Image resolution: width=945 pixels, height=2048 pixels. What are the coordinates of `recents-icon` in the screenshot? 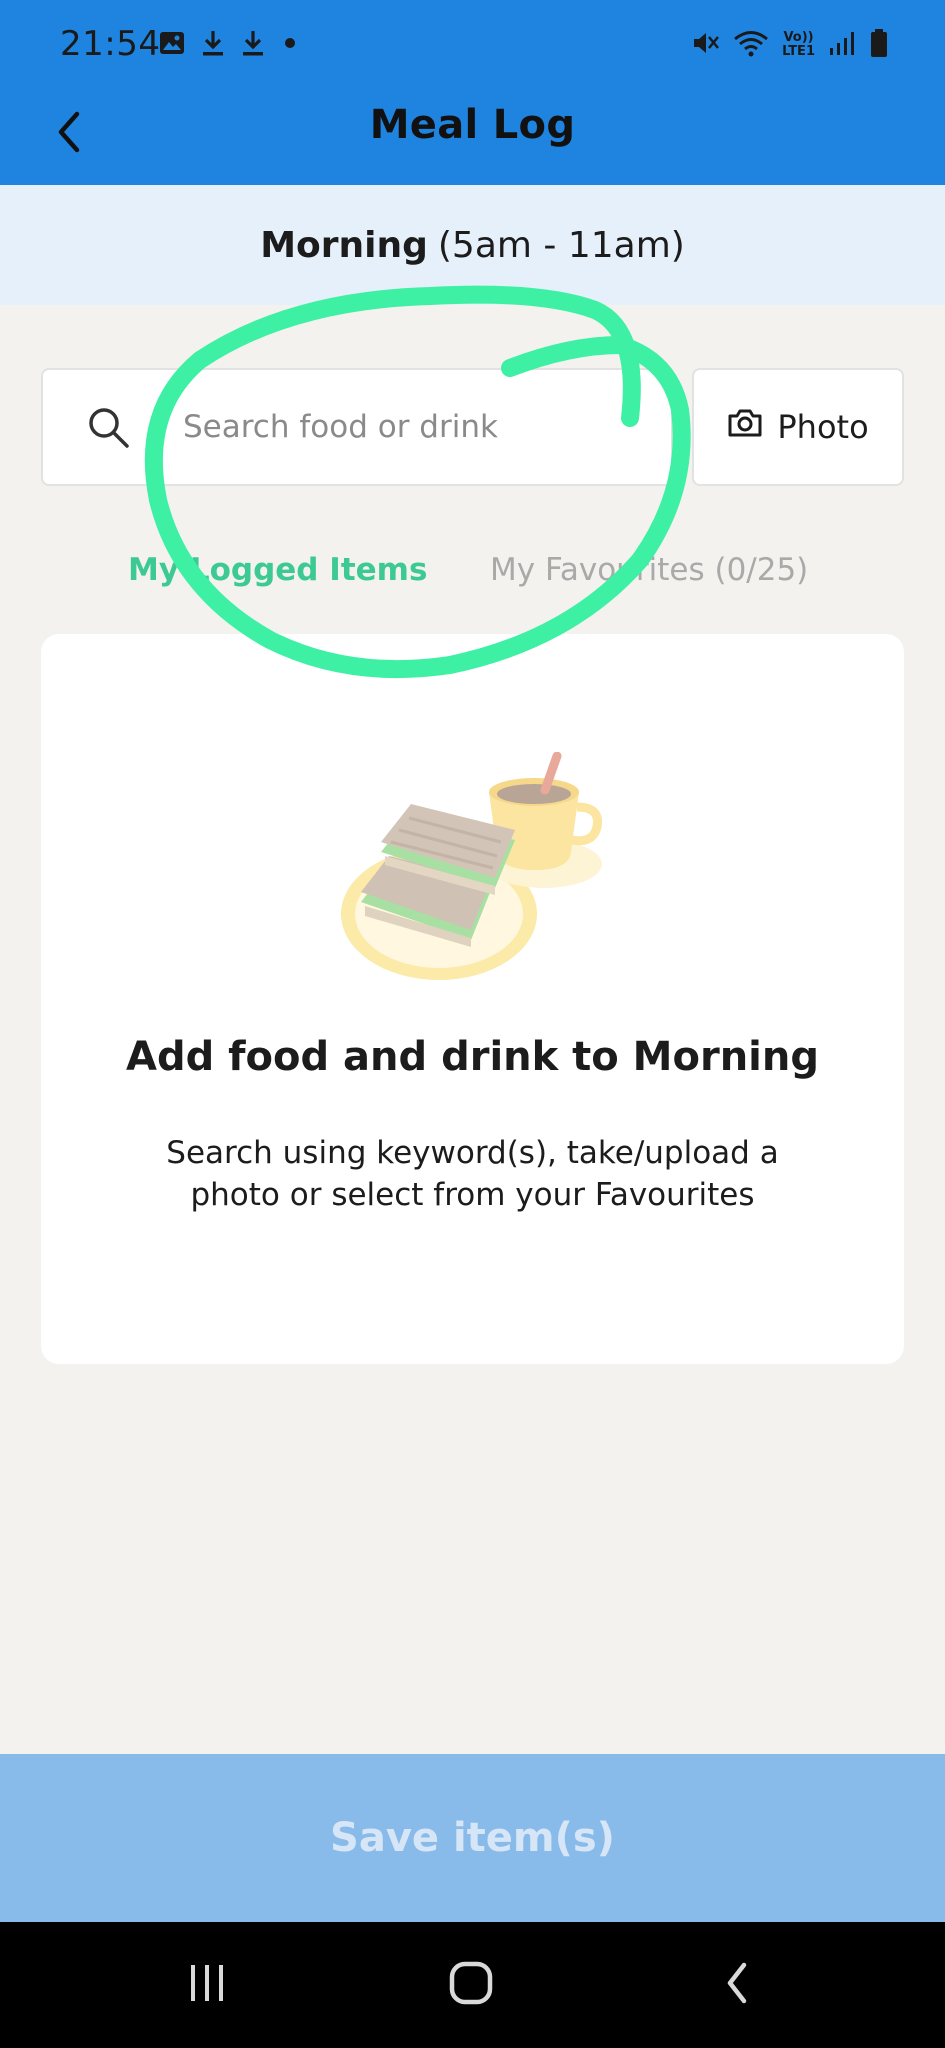 It's located at (207, 1985).